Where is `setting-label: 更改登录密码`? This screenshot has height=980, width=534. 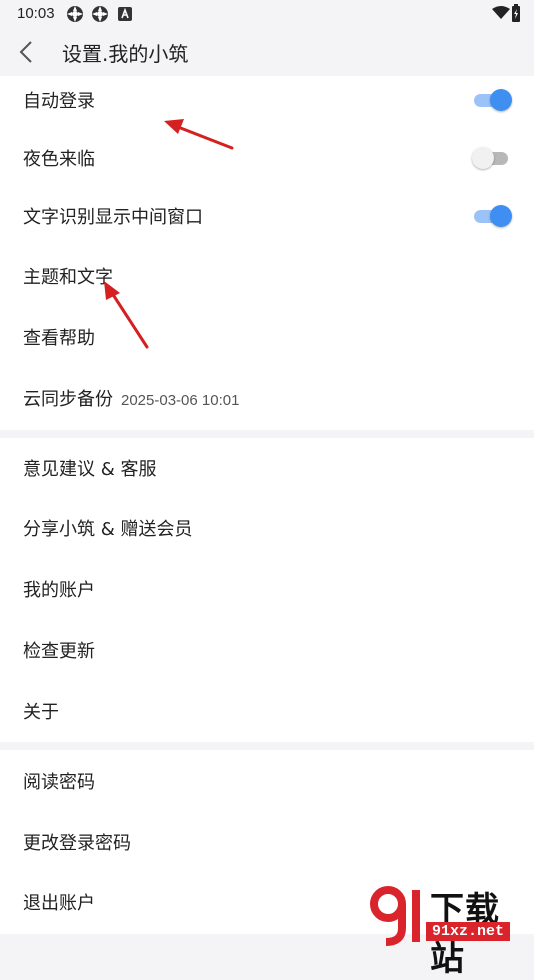 setting-label: 更改登录密码 is located at coordinates (77, 843).